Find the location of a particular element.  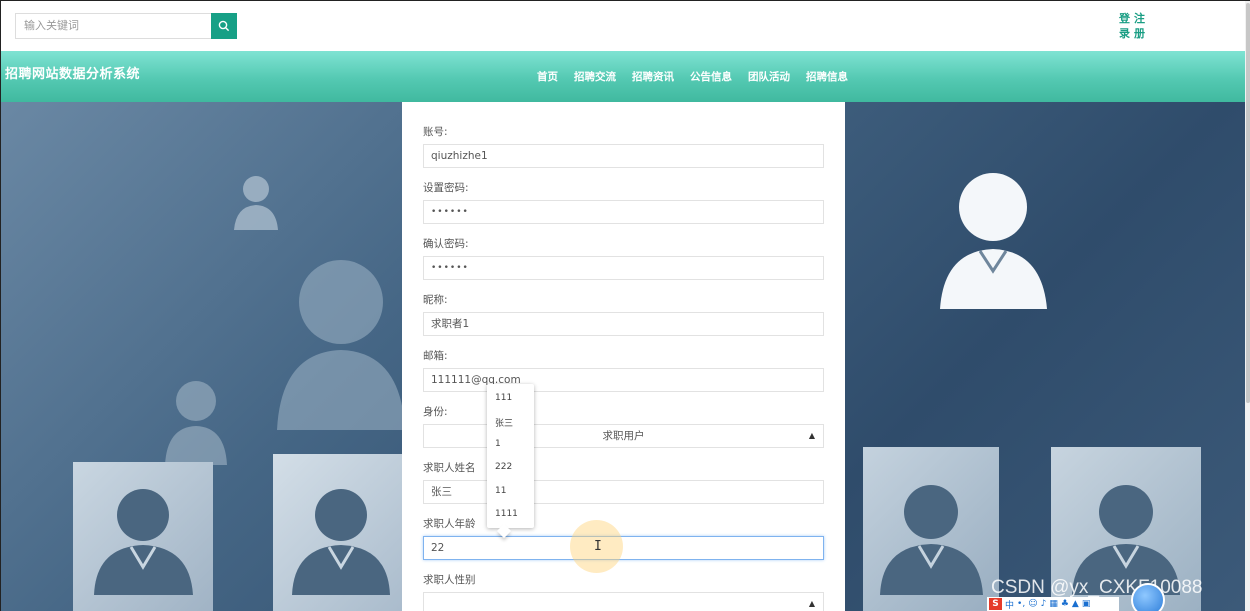

name-label: 求职人姓名 is located at coordinates (449, 468).